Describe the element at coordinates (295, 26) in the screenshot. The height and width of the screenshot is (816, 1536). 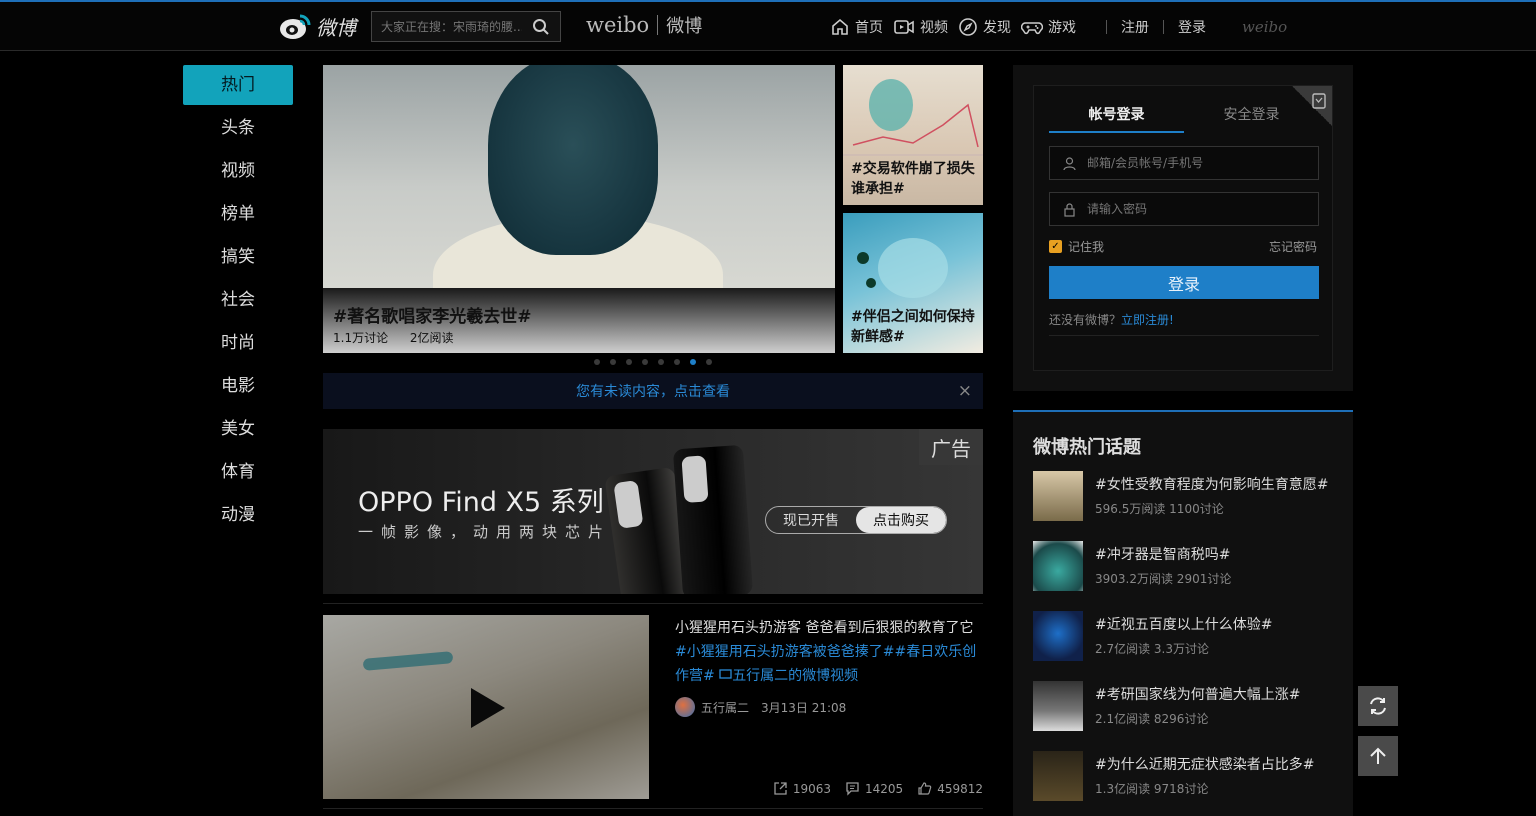
I see `weibo-eye-icon` at that location.